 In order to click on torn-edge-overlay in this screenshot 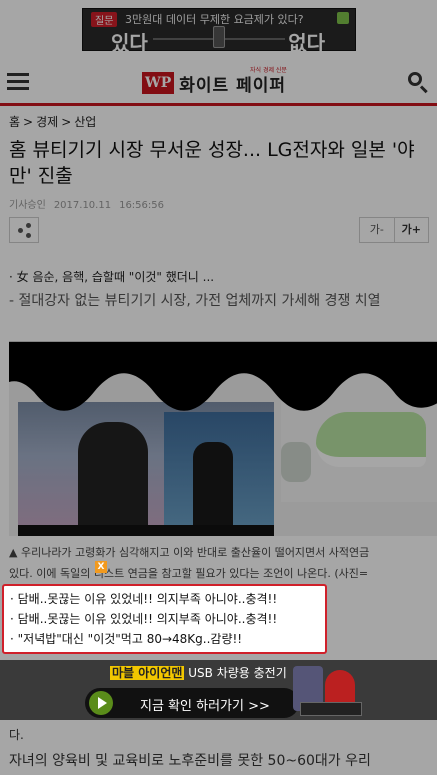, I will do `click(223, 376)`.